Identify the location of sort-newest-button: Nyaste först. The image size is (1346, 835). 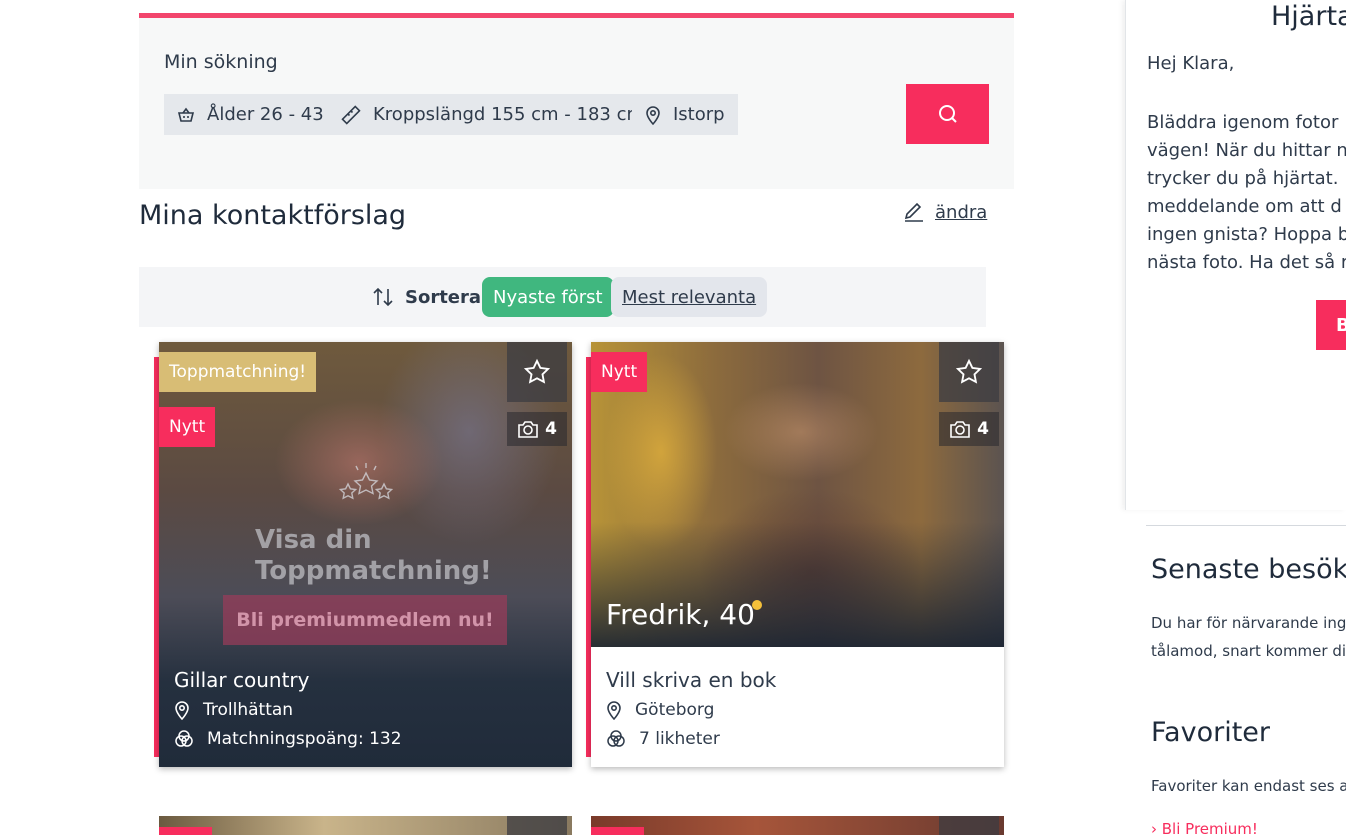
(548, 297).